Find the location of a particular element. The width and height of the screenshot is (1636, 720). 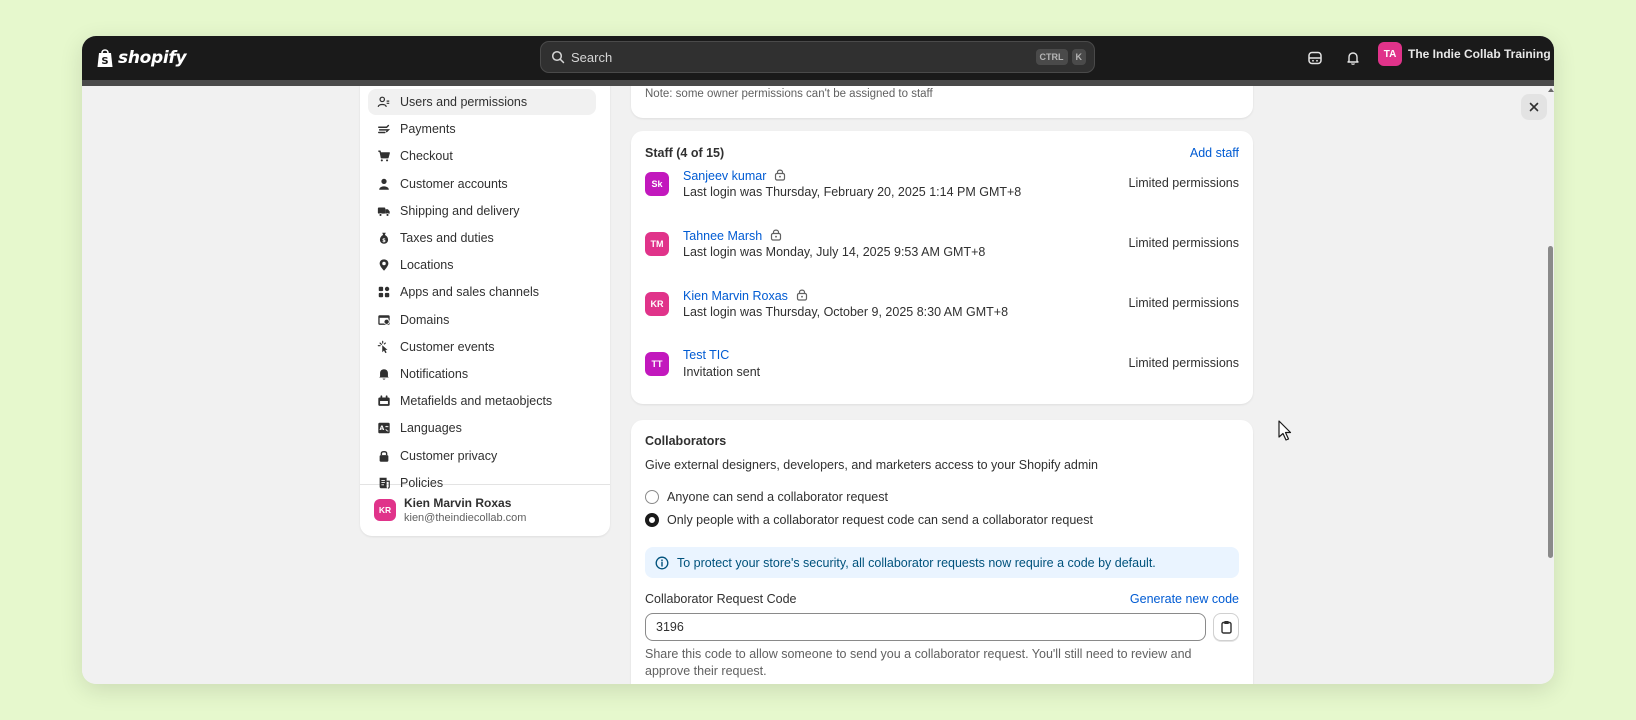

sidebar-item-metafields-and-metaobjects: Metafields and metaobjects is located at coordinates (482, 401).